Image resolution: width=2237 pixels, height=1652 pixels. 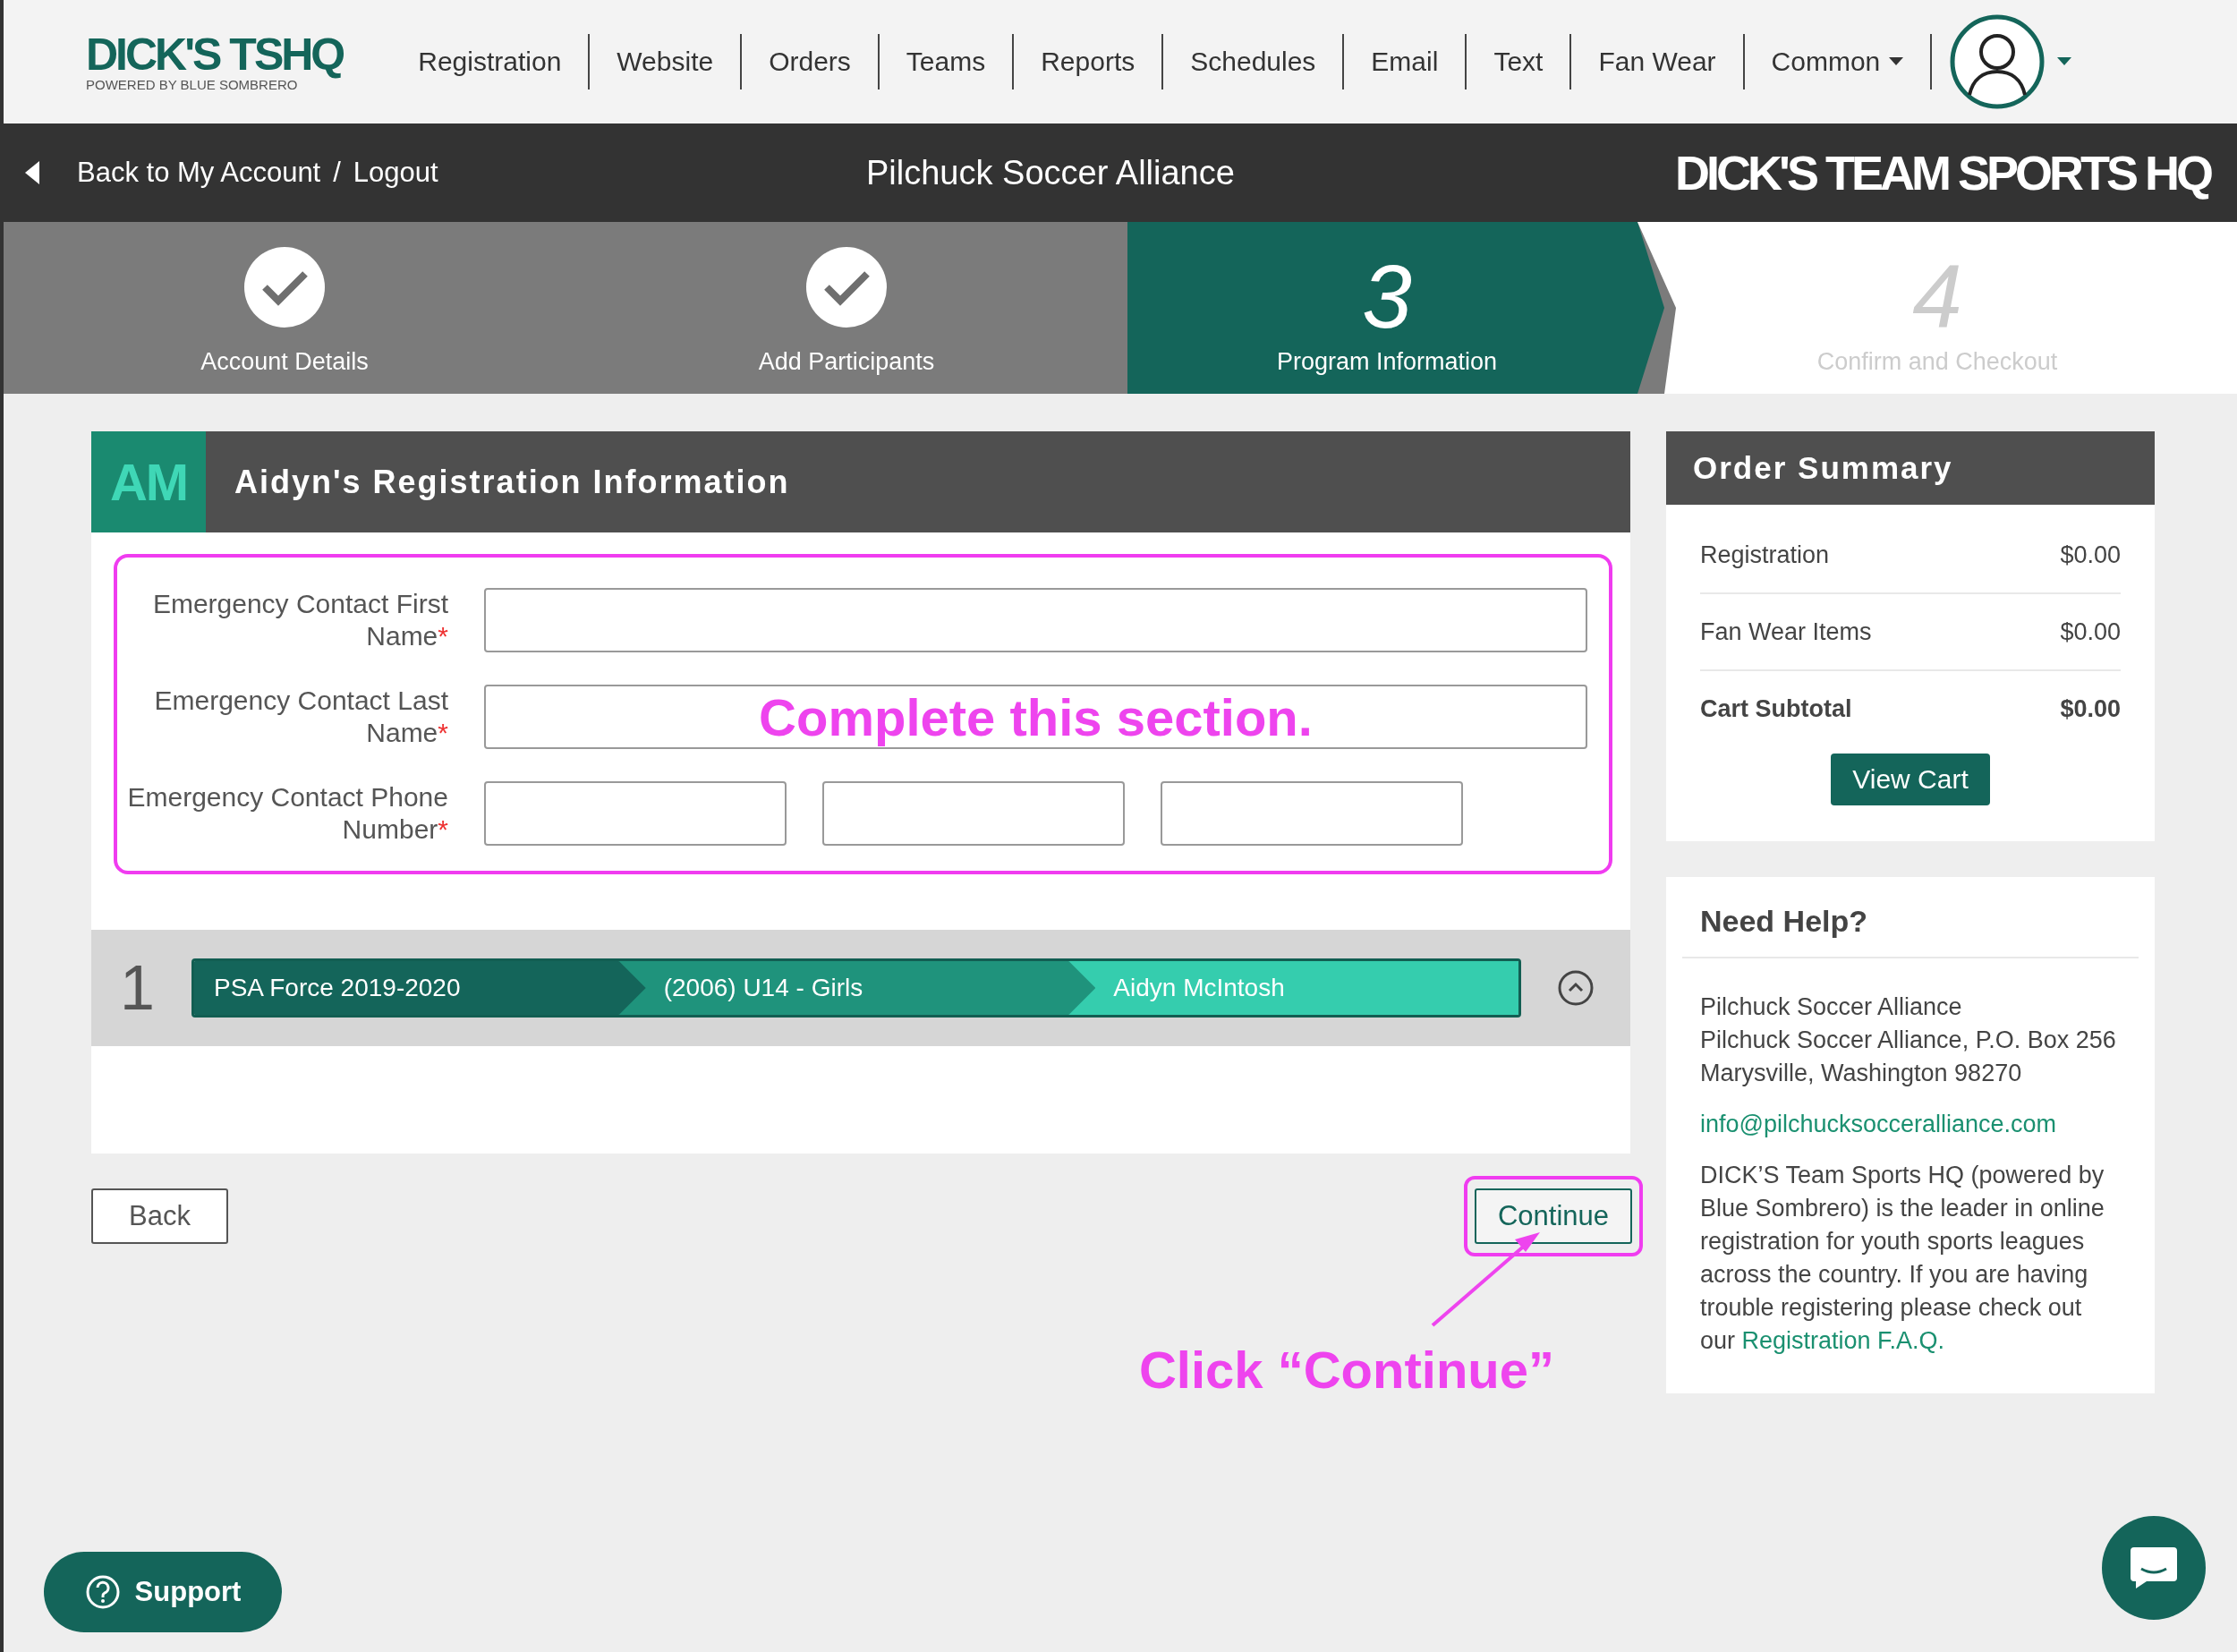 What do you see at coordinates (32, 172) in the screenshot?
I see `back-arrow-icon` at bounding box center [32, 172].